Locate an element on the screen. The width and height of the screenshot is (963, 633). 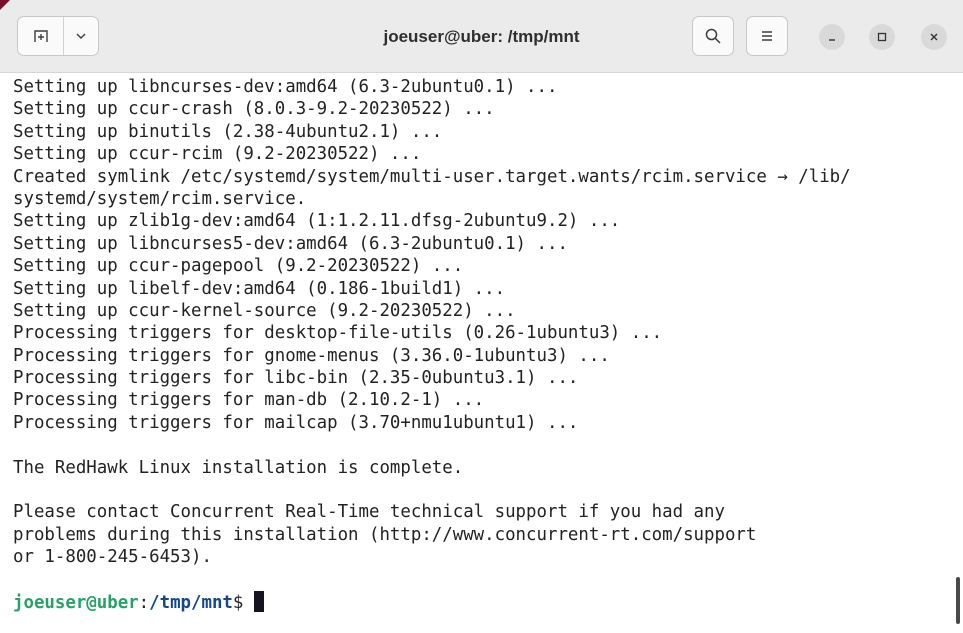
minimize-icon is located at coordinates (832, 40).